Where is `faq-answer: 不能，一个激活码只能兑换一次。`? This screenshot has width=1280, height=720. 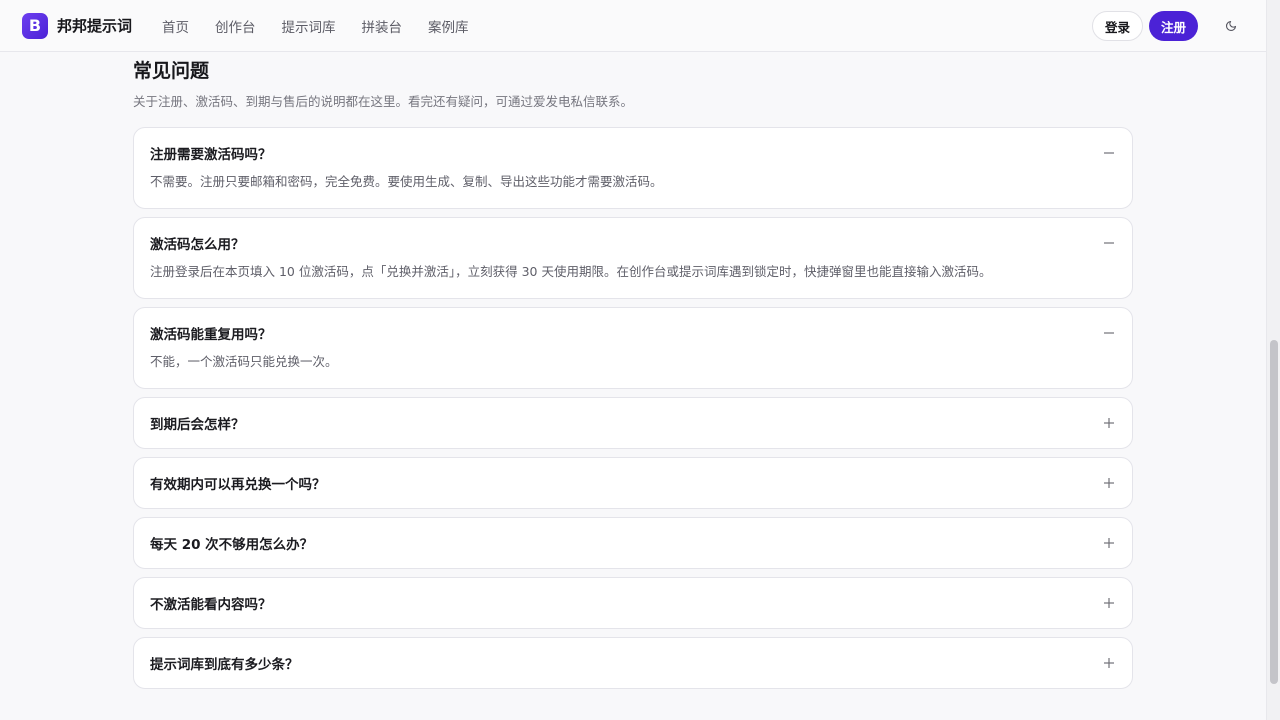 faq-answer: 不能，一个激活码只能兑换一次。 is located at coordinates (244, 361).